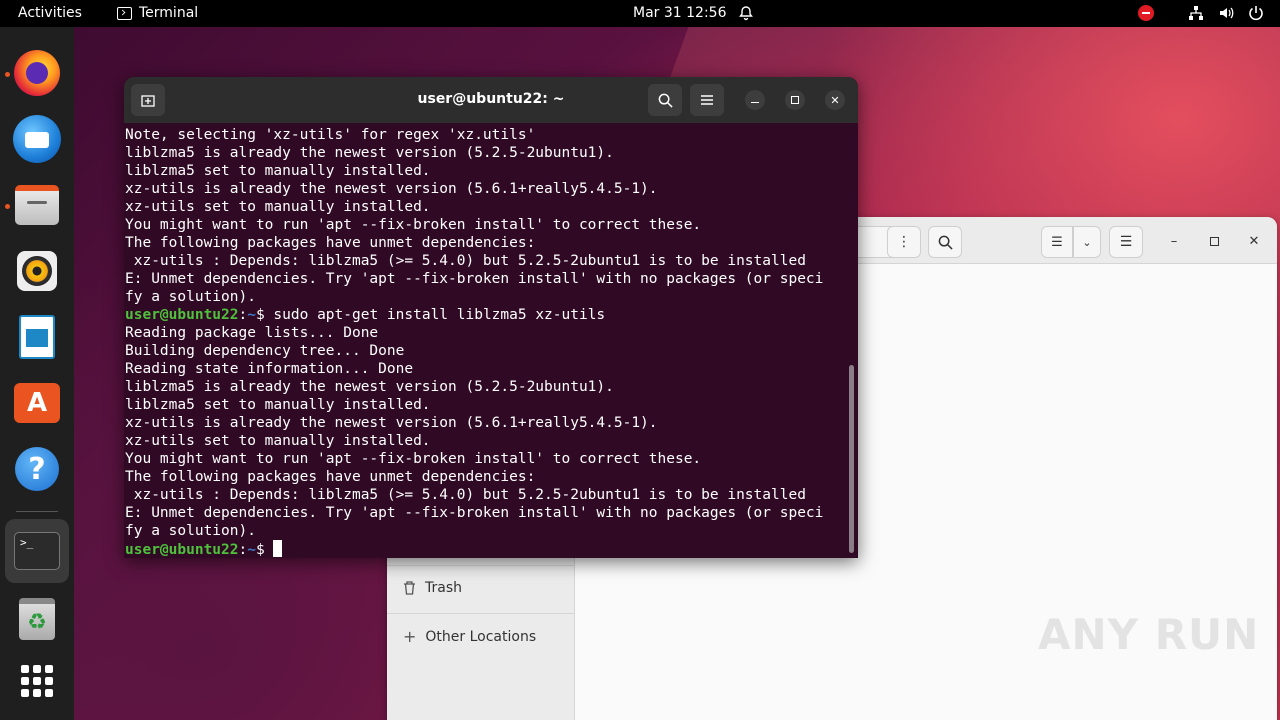  I want to click on software-store-icon: A, so click(37, 403).